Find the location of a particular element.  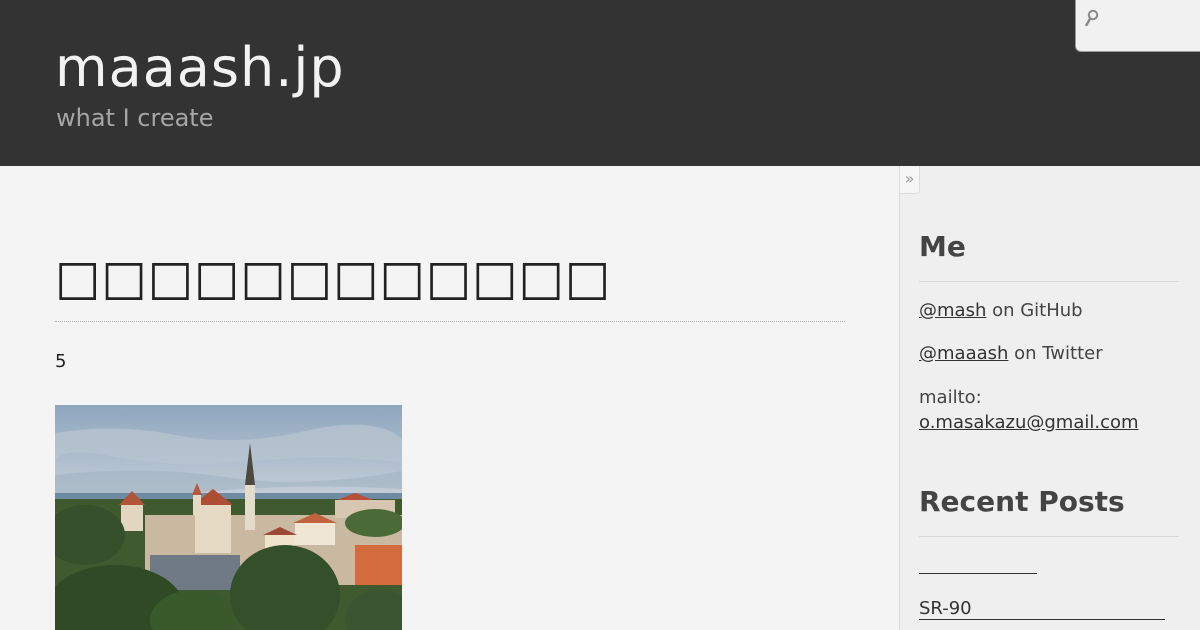

email-line: o.masakazu@gmail.com is located at coordinates (1029, 423).